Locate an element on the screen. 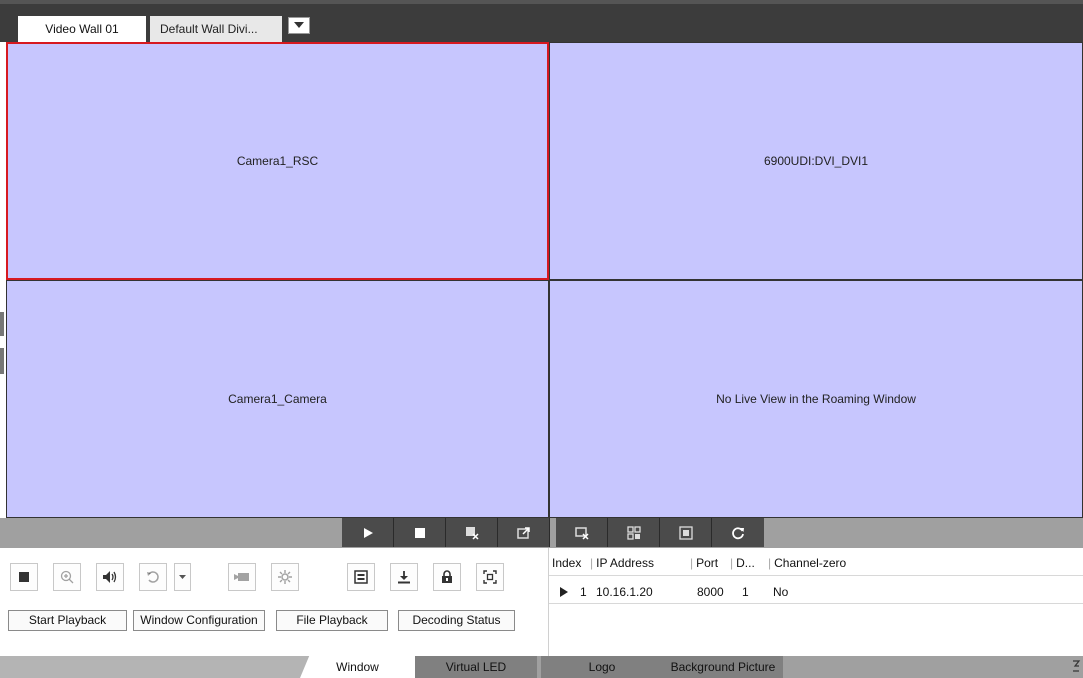  download-icon is located at coordinates (404, 577).